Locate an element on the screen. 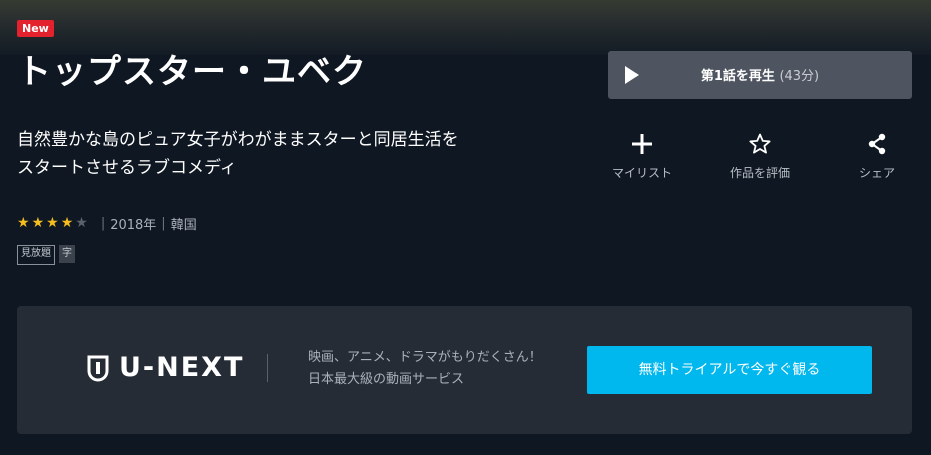 This screenshot has height=455, width=931. subtitle-badge: 字 is located at coordinates (67, 254).